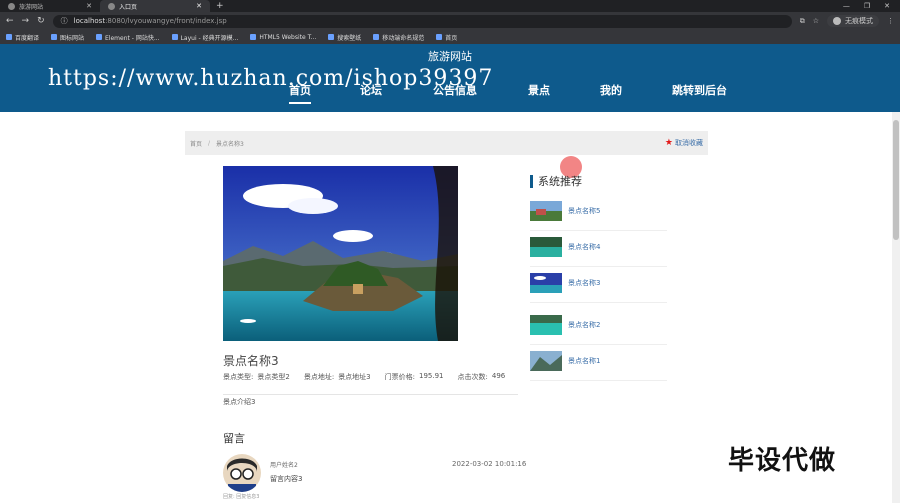 The height and width of the screenshot is (503, 900). What do you see at coordinates (89, 21) in the screenshot?
I see `url-host: localhost` at bounding box center [89, 21].